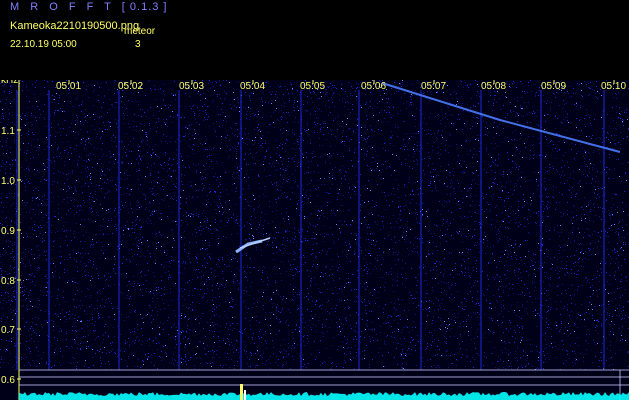 The height and width of the screenshot is (400, 629). What do you see at coordinates (62, 7) in the screenshot?
I see `app-name: M R O F F T` at bounding box center [62, 7].